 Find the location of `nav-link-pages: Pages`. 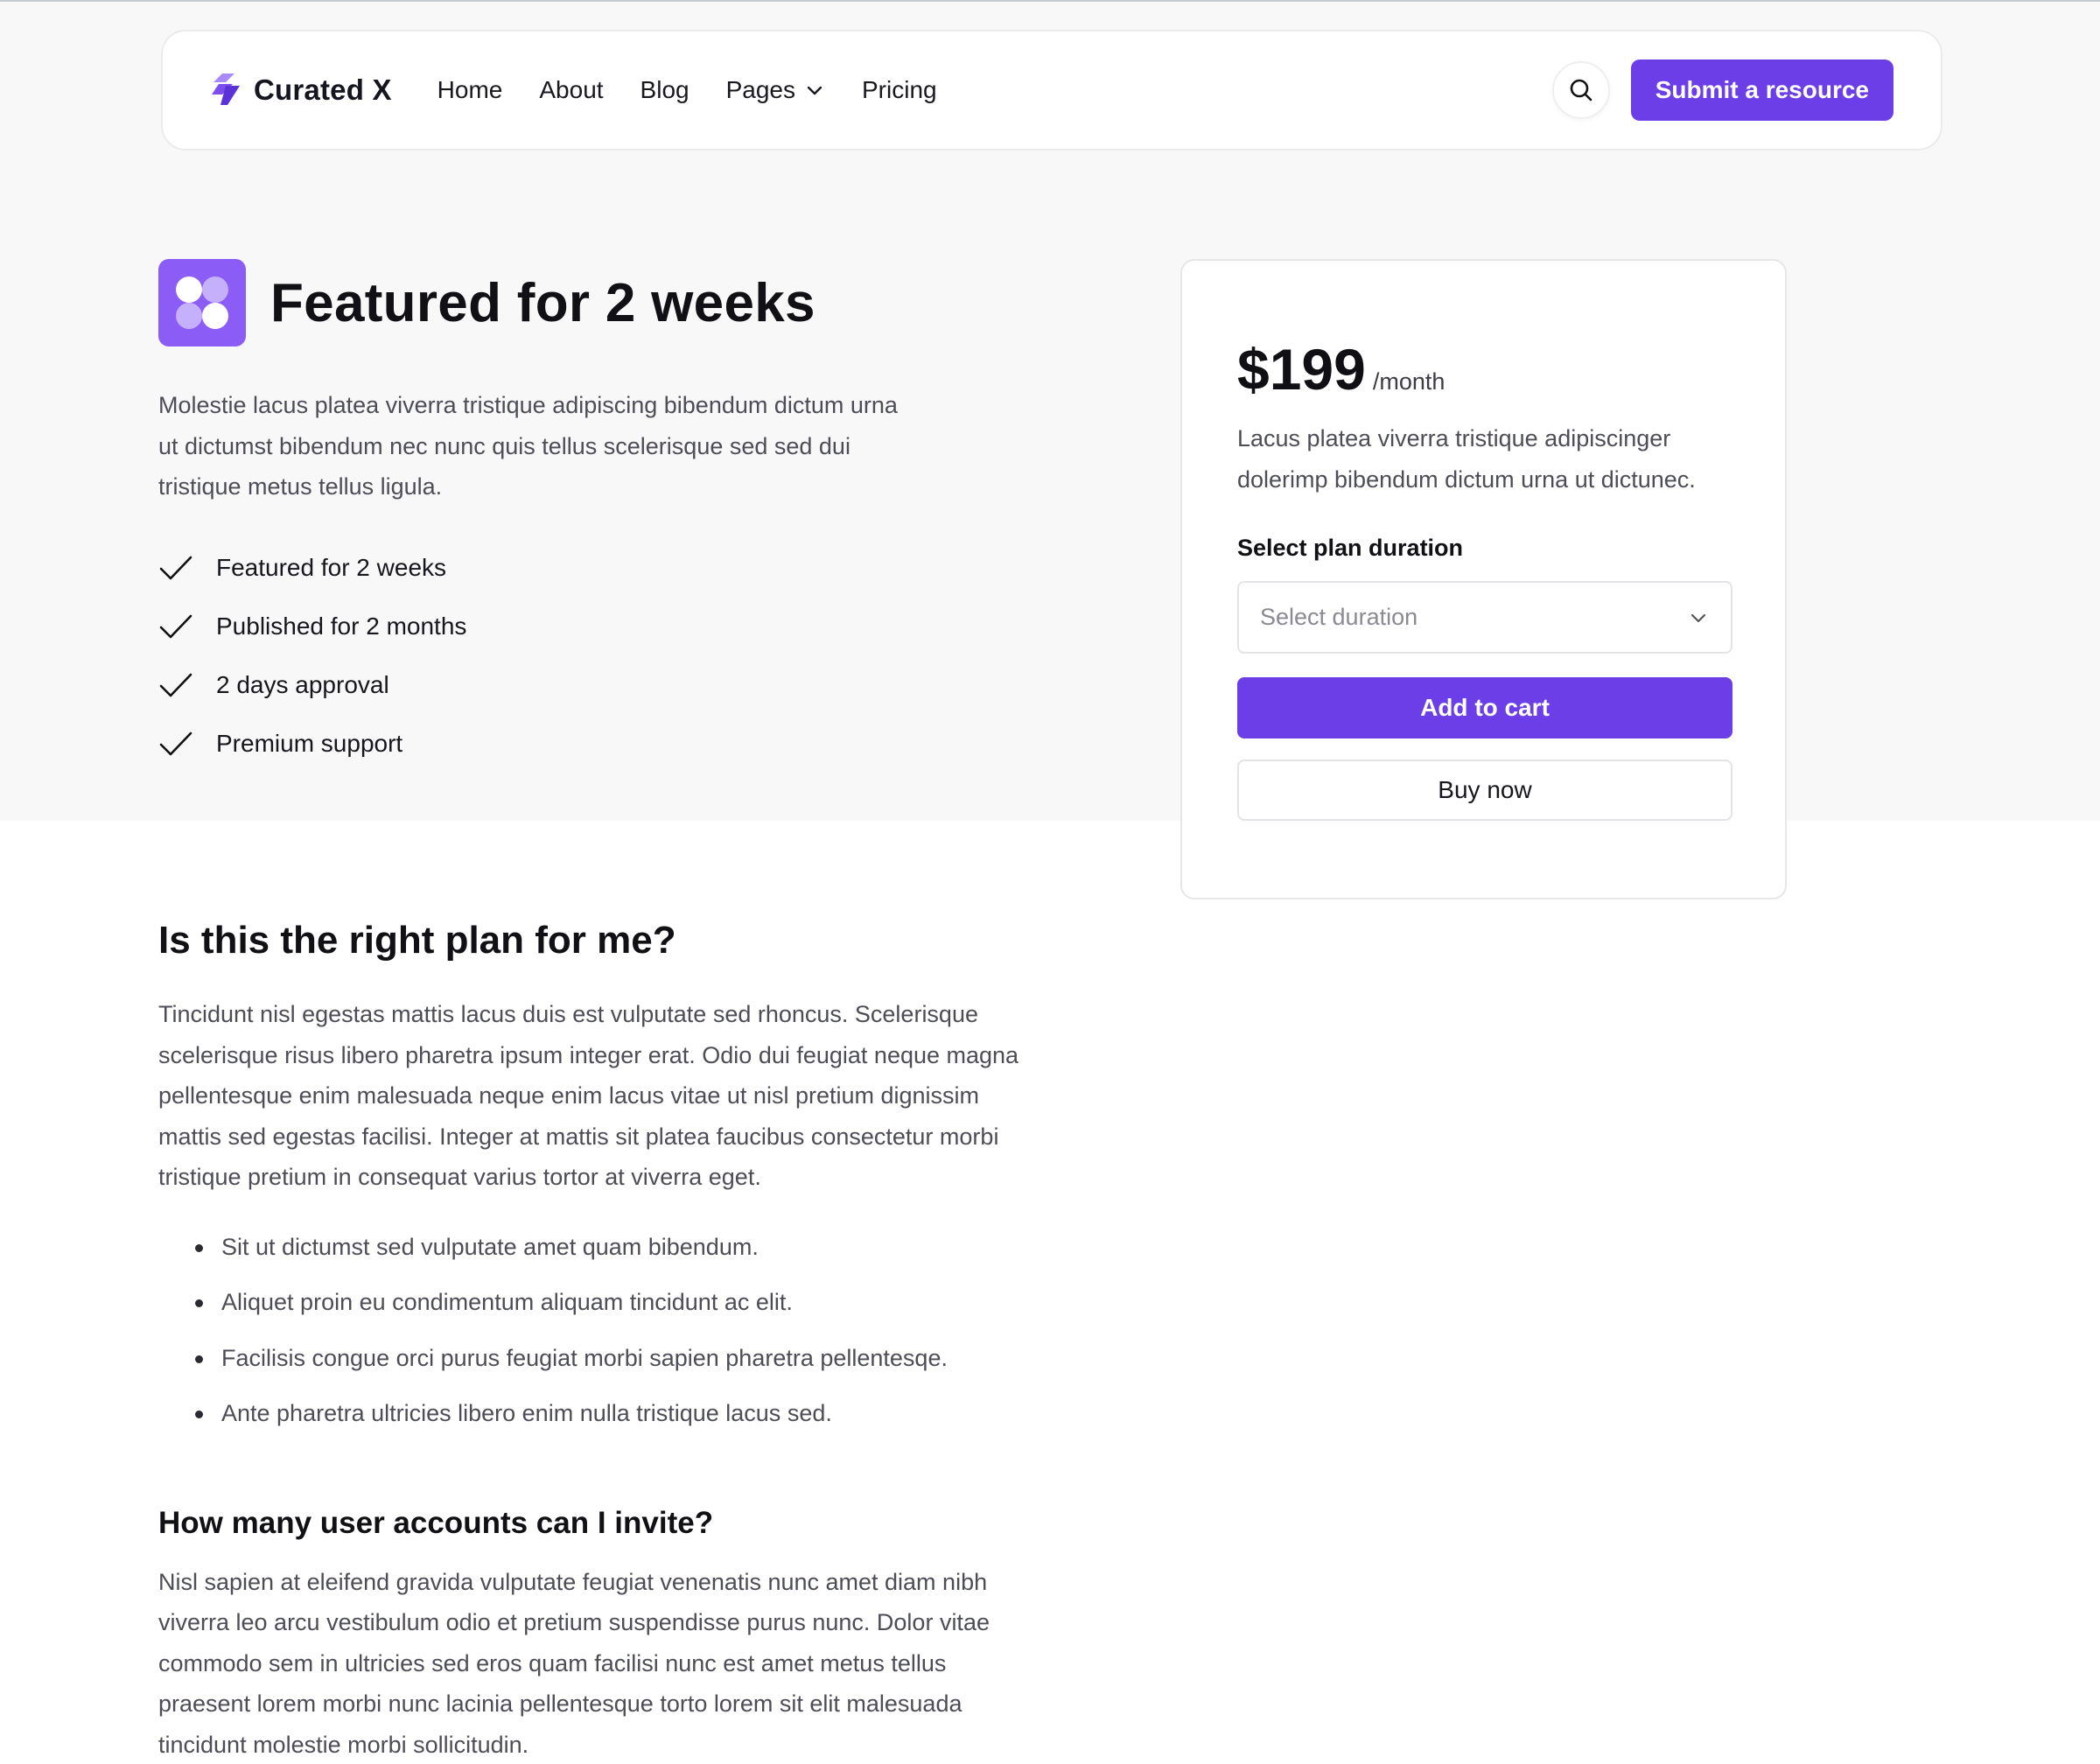

nav-link-pages: Pages is located at coordinates (775, 90).